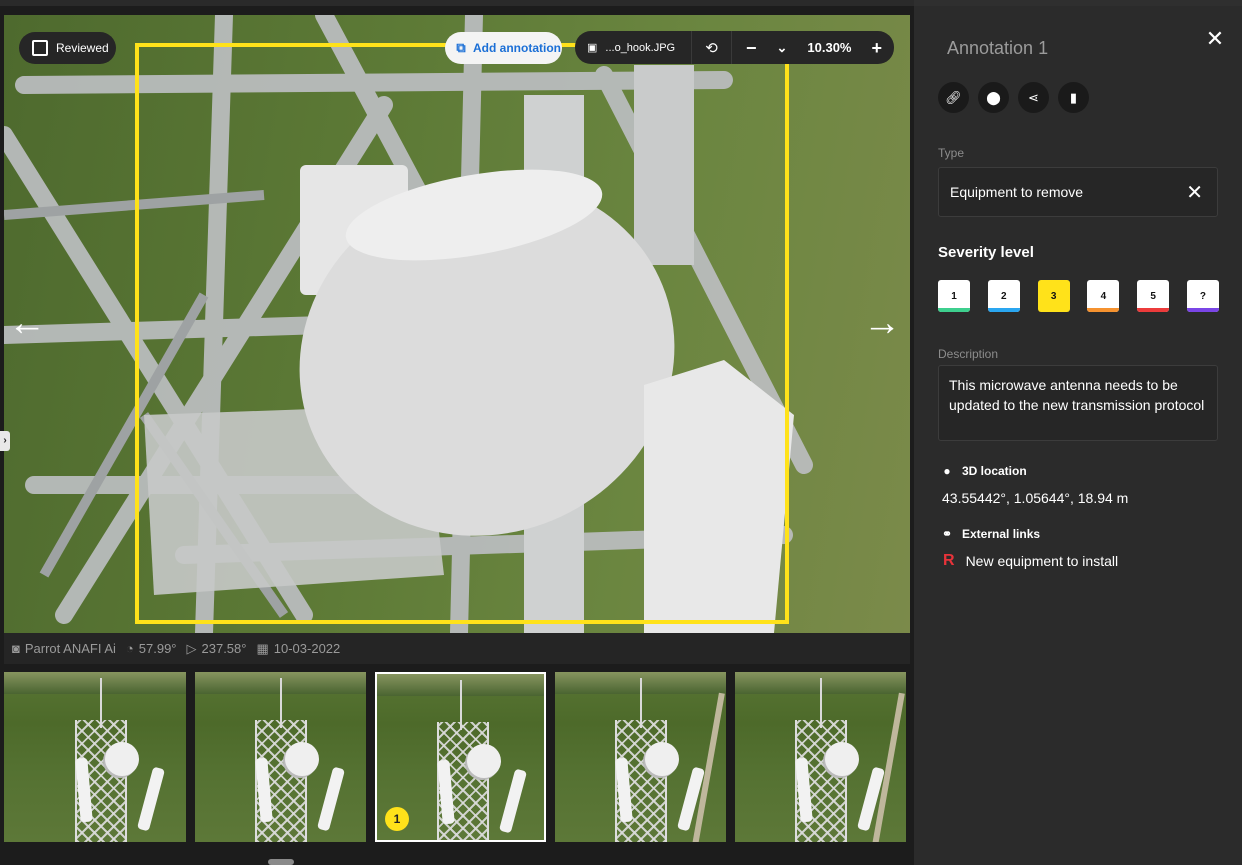 The width and height of the screenshot is (1242, 865). I want to click on camera-name: Parrot ANAFI Ai, so click(70, 648).